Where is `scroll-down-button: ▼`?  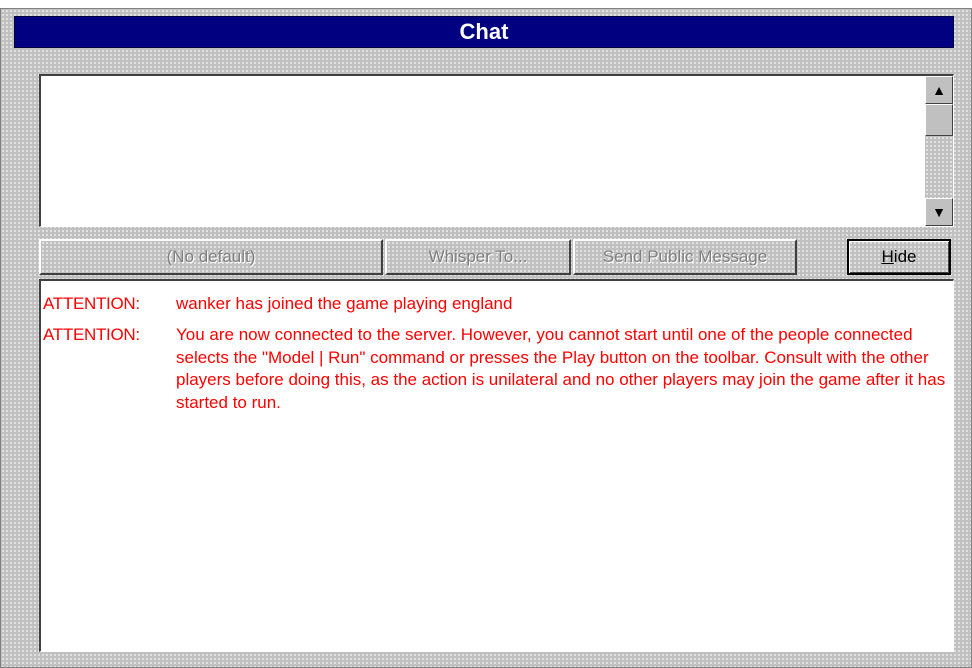 scroll-down-button: ▼ is located at coordinates (939, 212).